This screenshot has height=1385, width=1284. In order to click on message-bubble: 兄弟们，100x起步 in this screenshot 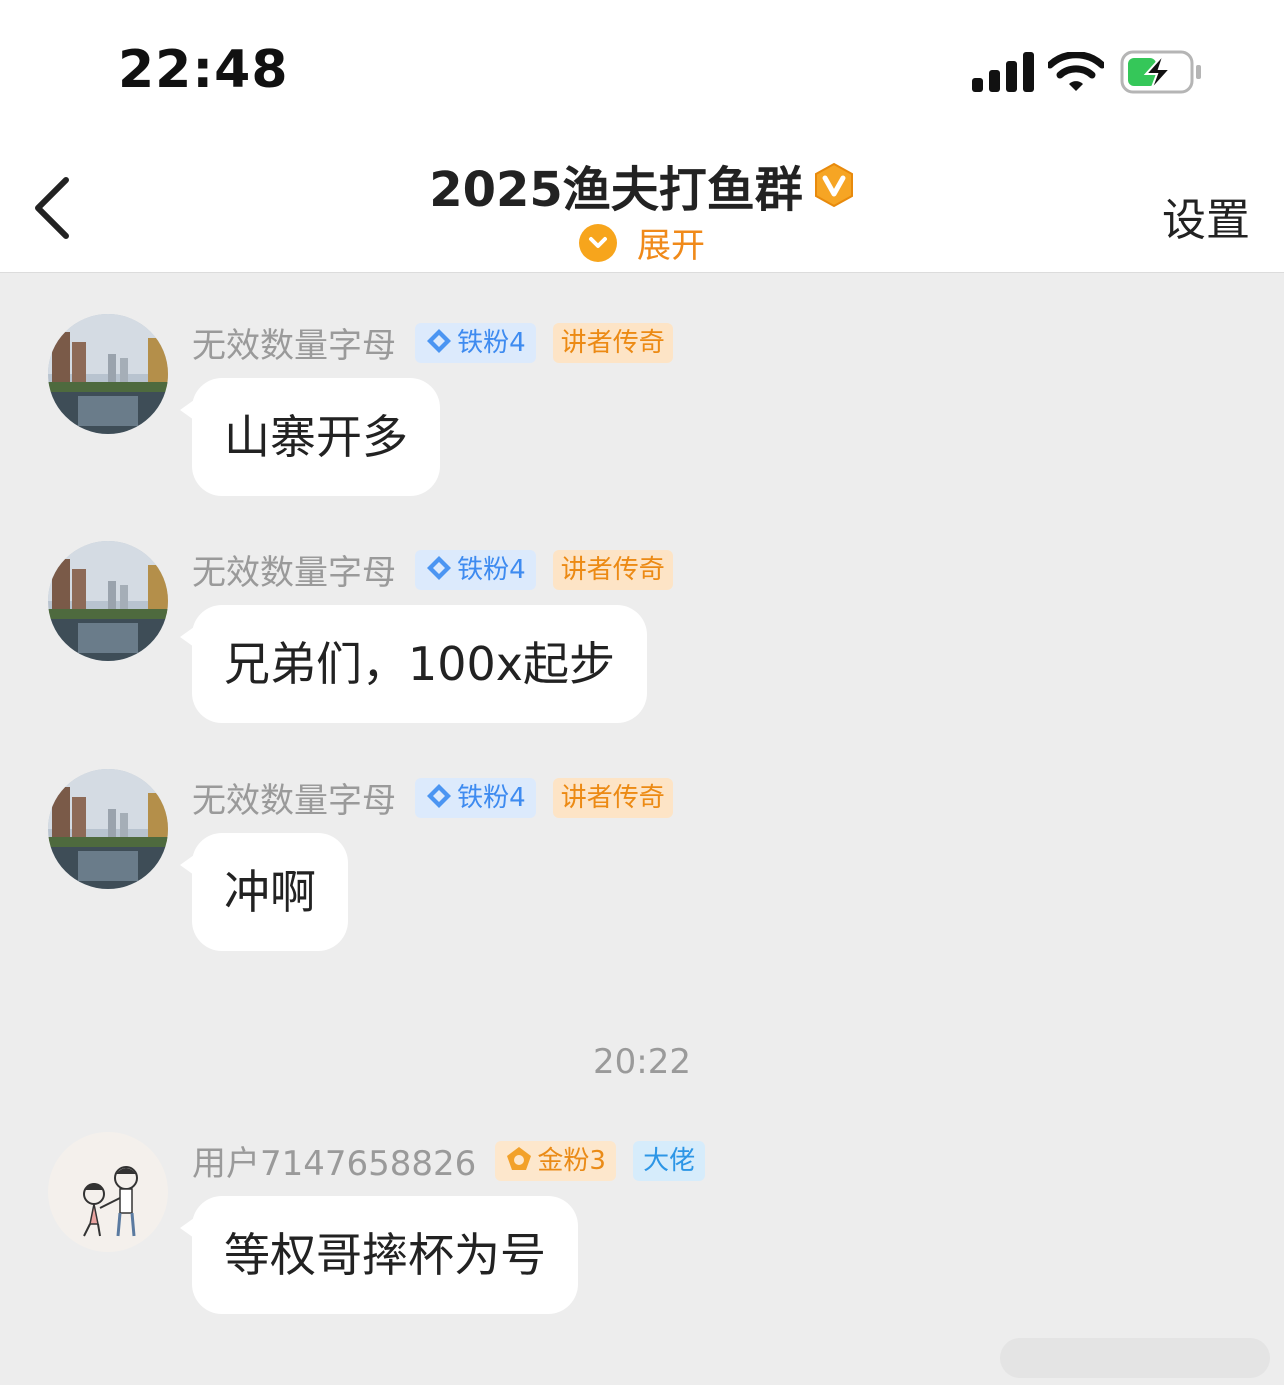, I will do `click(413, 664)`.